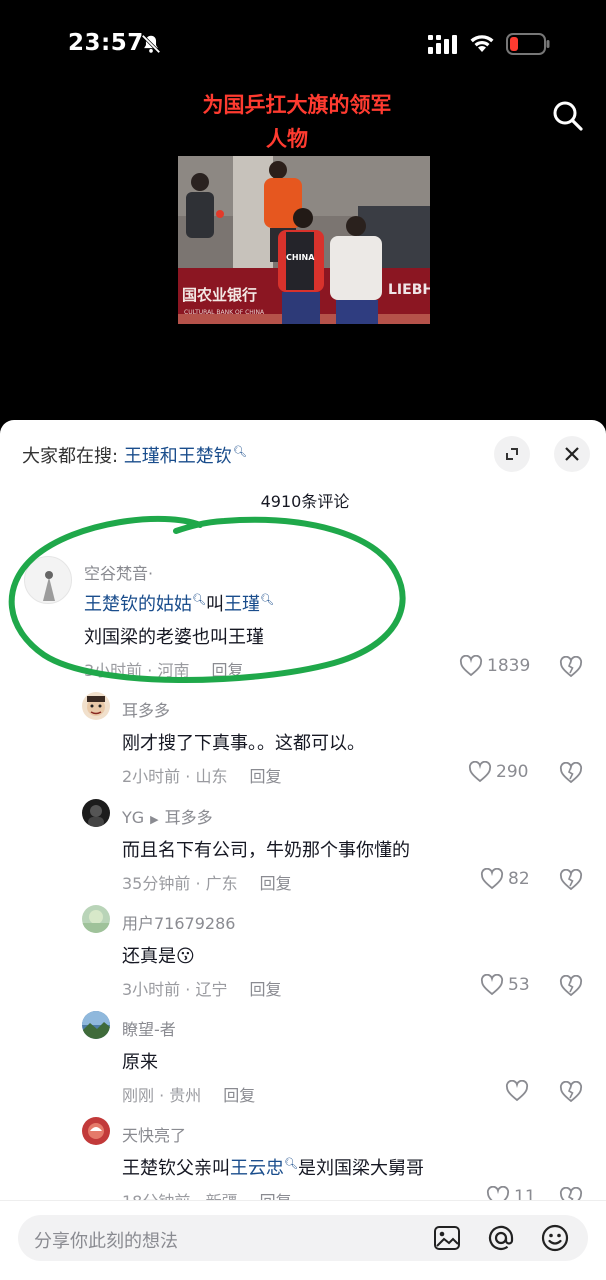 The height and width of the screenshot is (1280, 606). Describe the element at coordinates (360, 1168) in the screenshot. I see `comment-text-after: 是刘国梁大舅哥` at that location.